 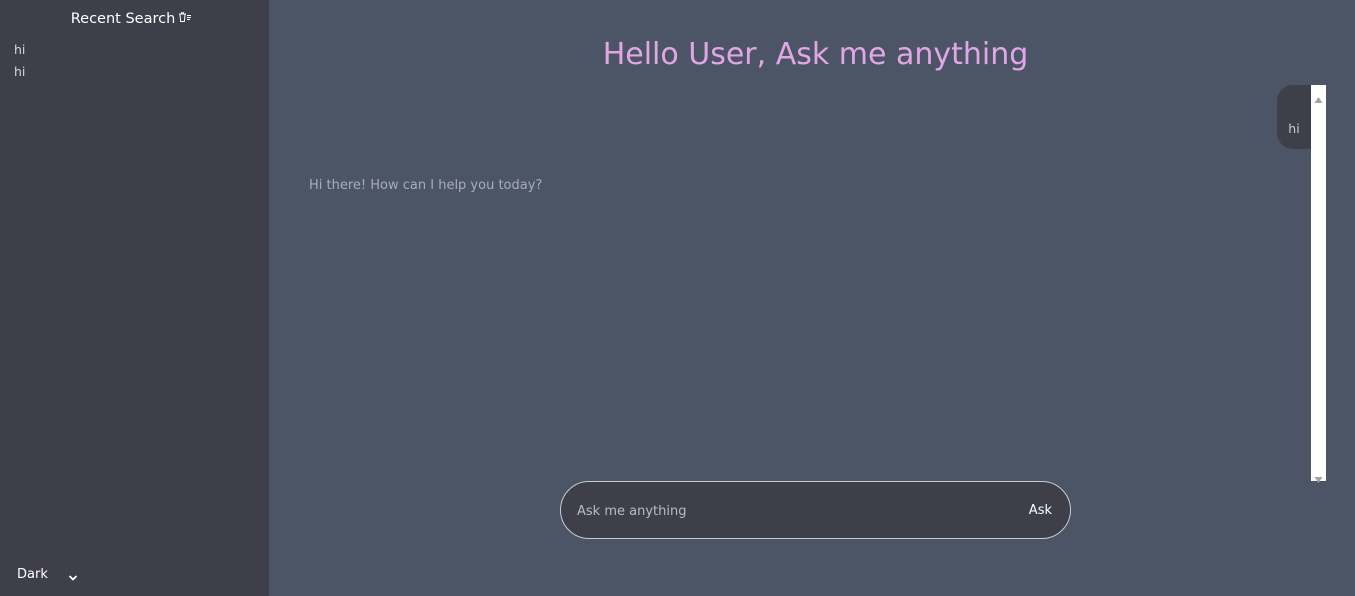 I want to click on sidebar-header: Recent Search, so click(x=132, y=19).